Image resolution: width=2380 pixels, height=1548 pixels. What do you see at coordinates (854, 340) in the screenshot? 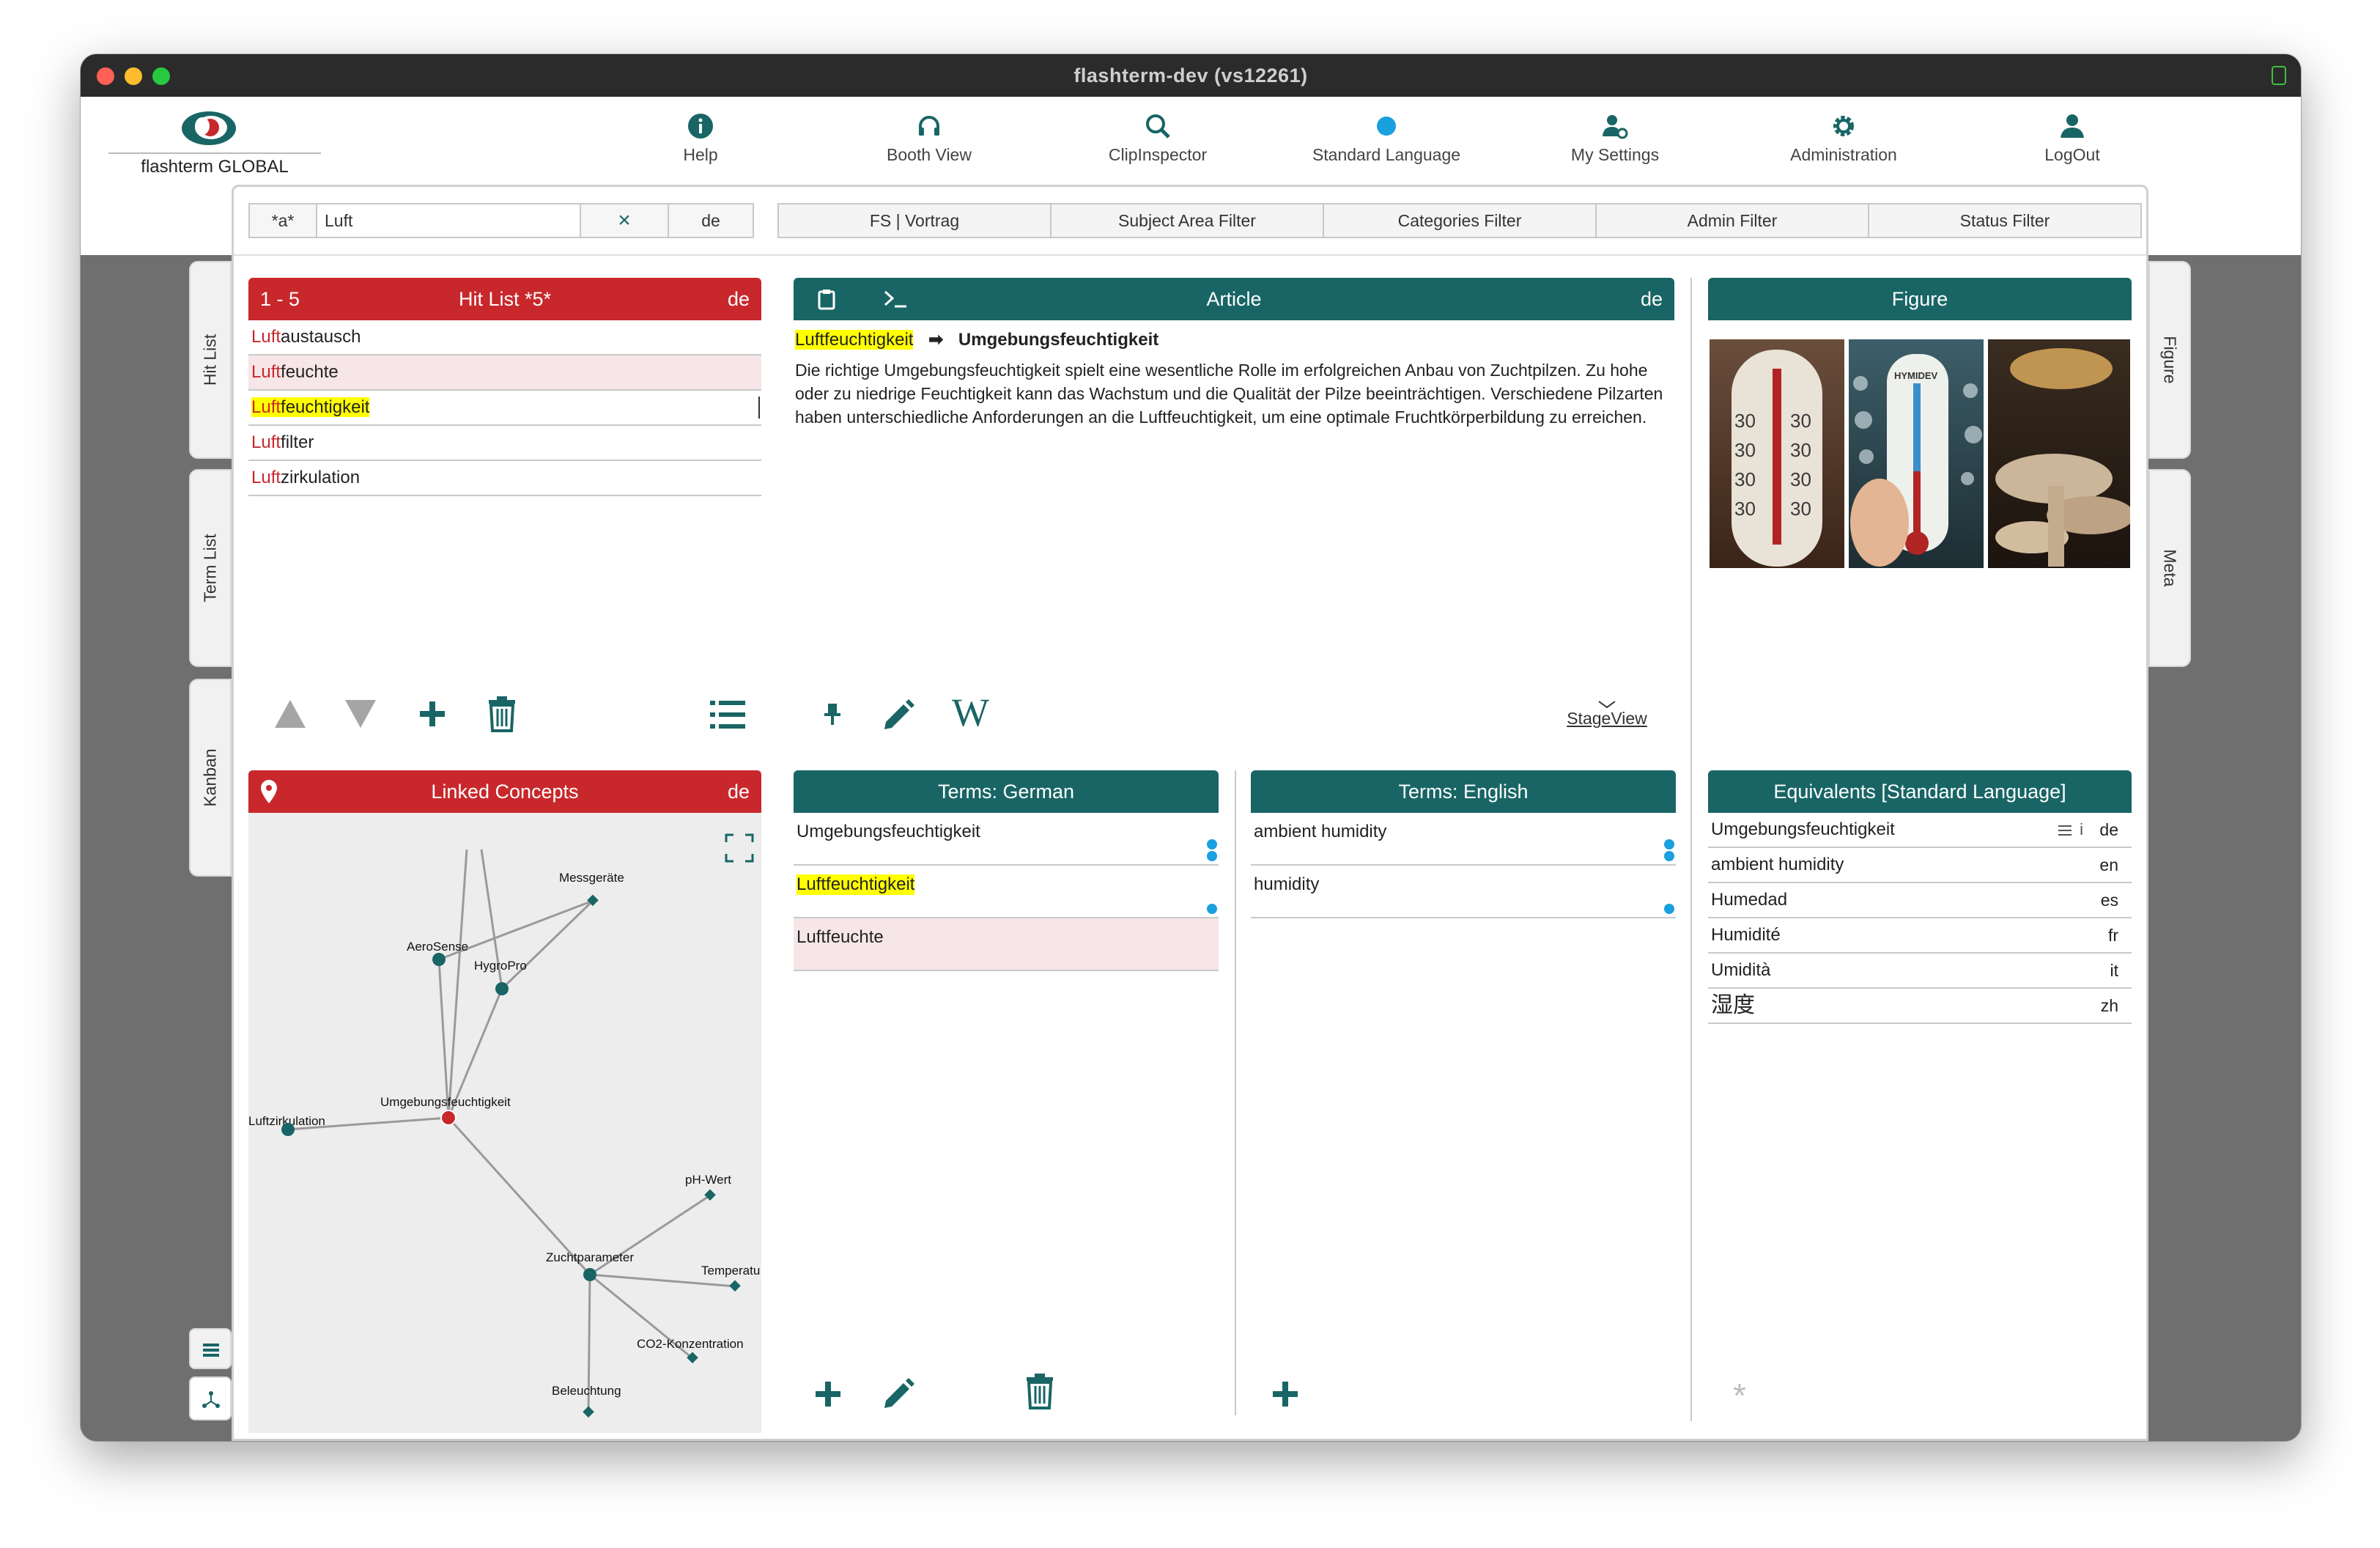
I see `article-source-term: Luftfeuchtigkeit` at bounding box center [854, 340].